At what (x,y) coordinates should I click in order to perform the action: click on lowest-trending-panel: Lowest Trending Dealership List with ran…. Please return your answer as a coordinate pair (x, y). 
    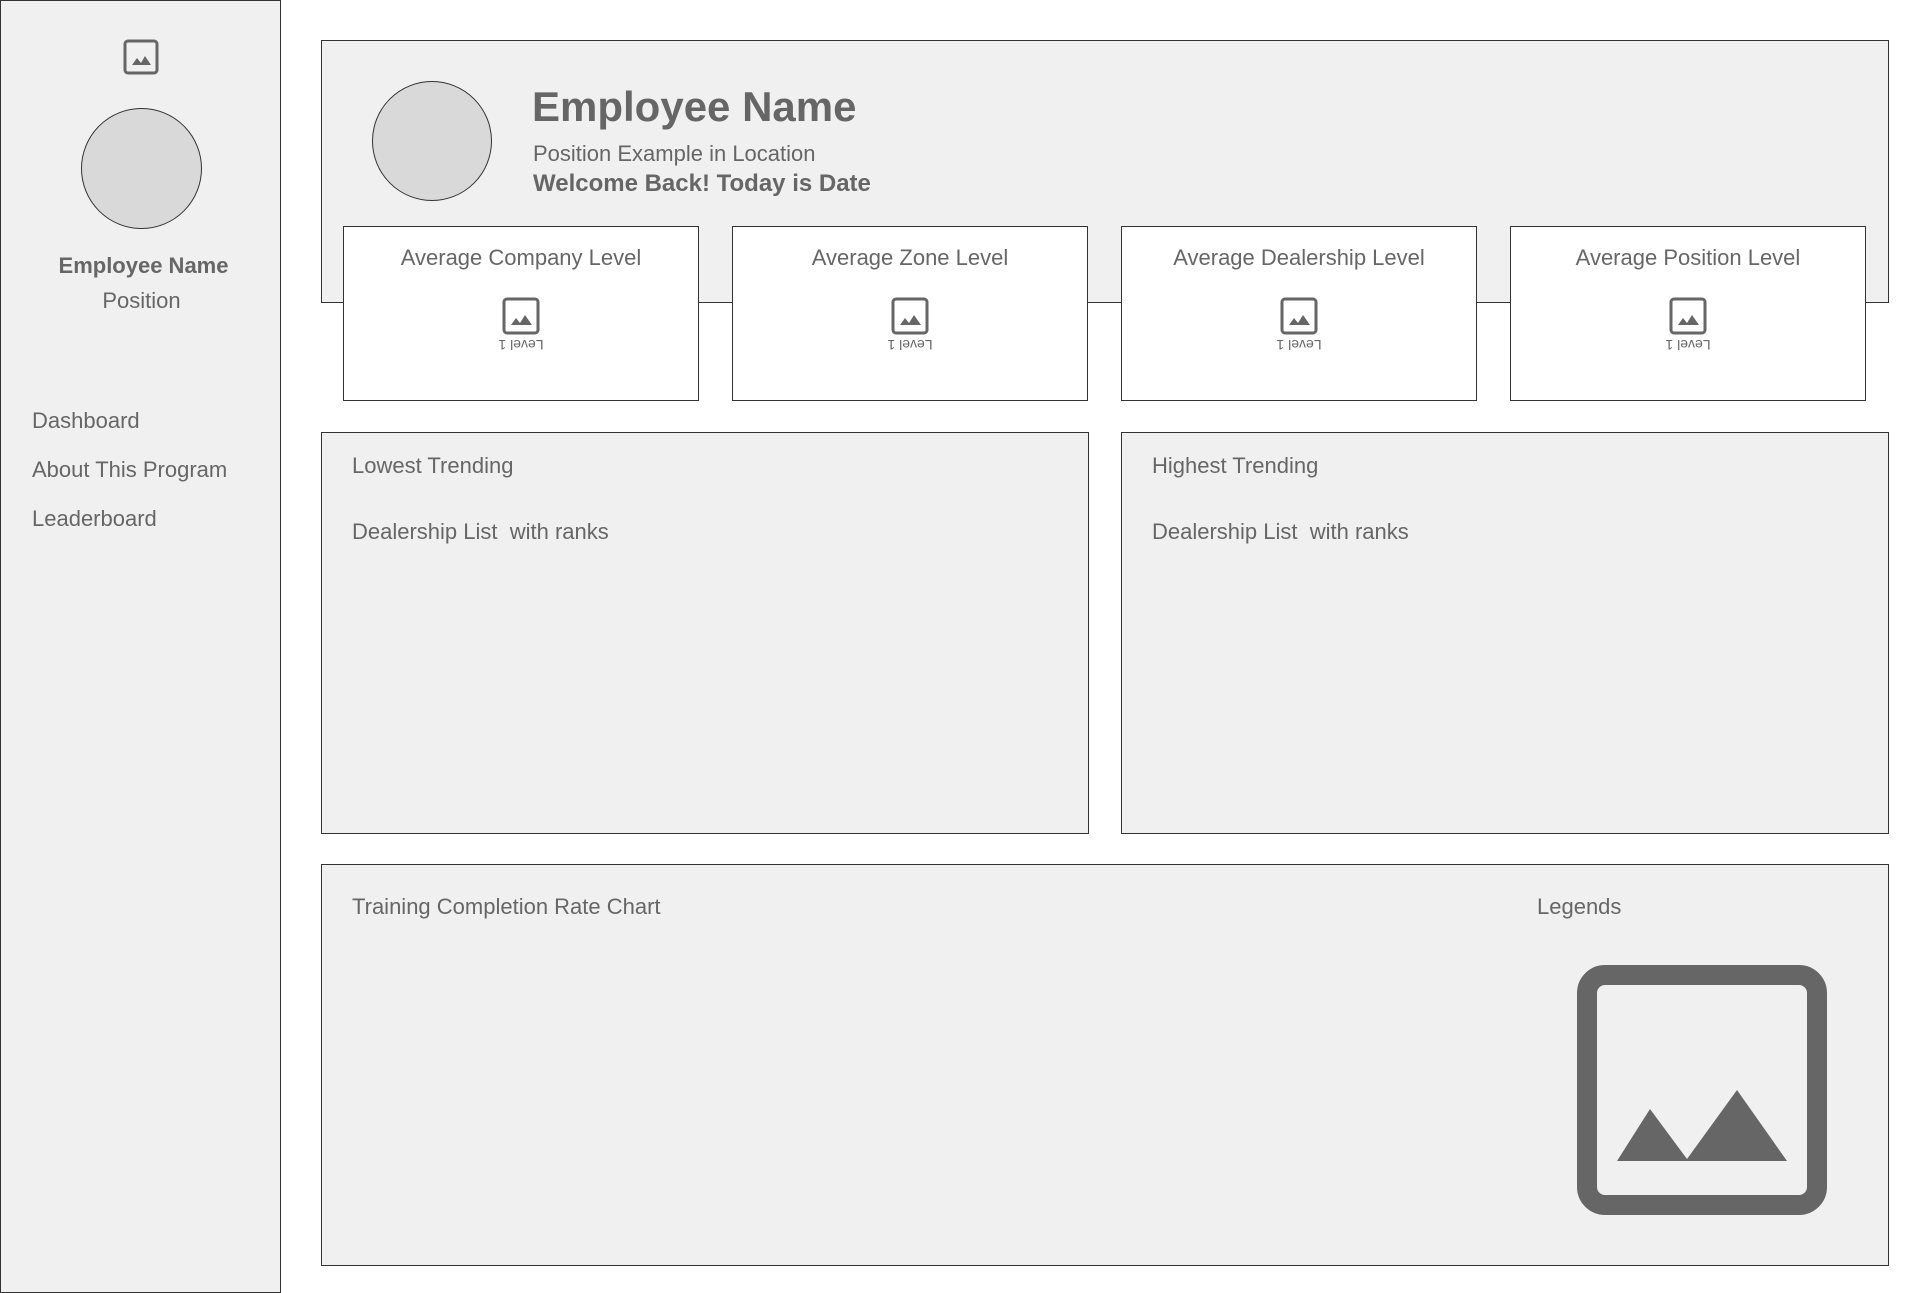
    Looking at the image, I should click on (705, 633).